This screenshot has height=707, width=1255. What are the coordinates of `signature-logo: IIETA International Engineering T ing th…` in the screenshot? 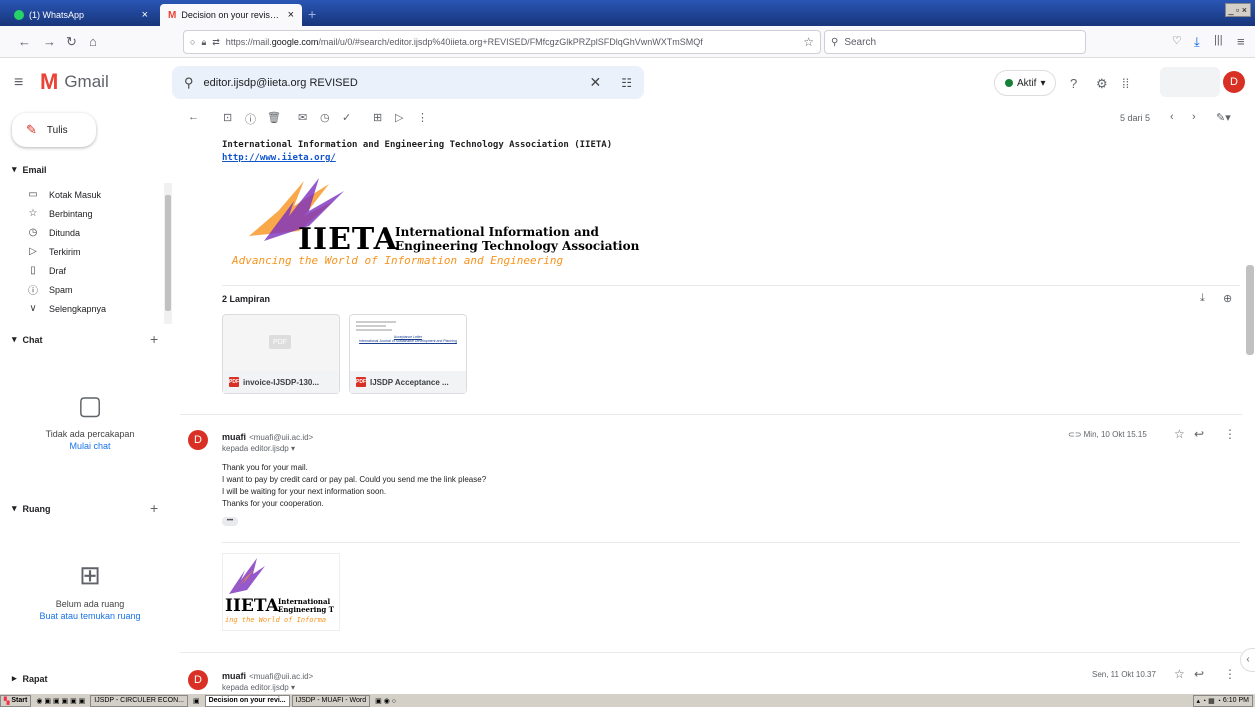 It's located at (281, 592).